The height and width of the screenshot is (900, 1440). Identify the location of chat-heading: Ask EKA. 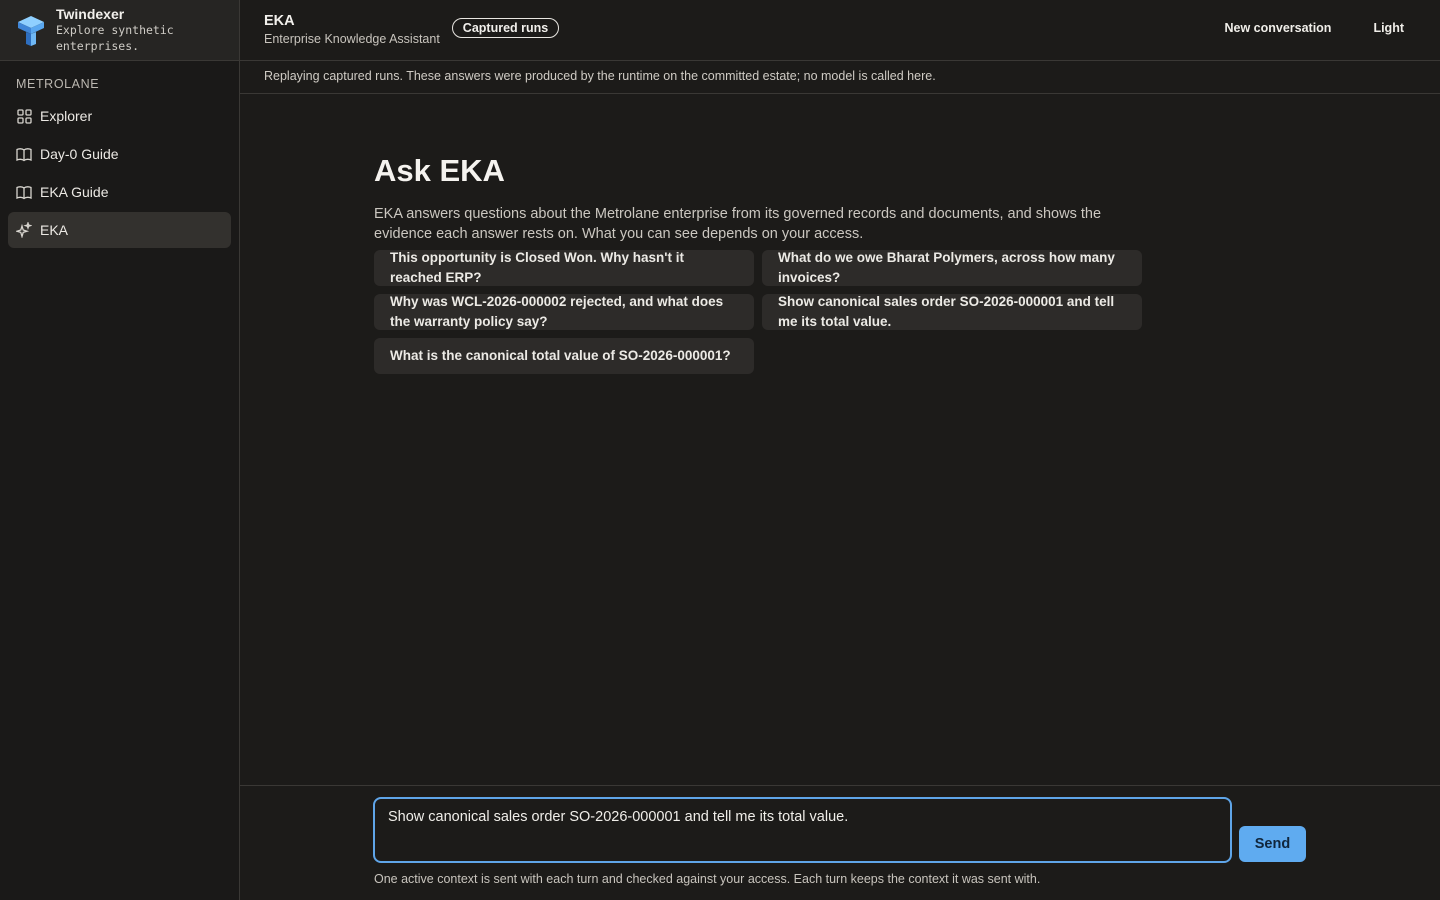
(439, 170).